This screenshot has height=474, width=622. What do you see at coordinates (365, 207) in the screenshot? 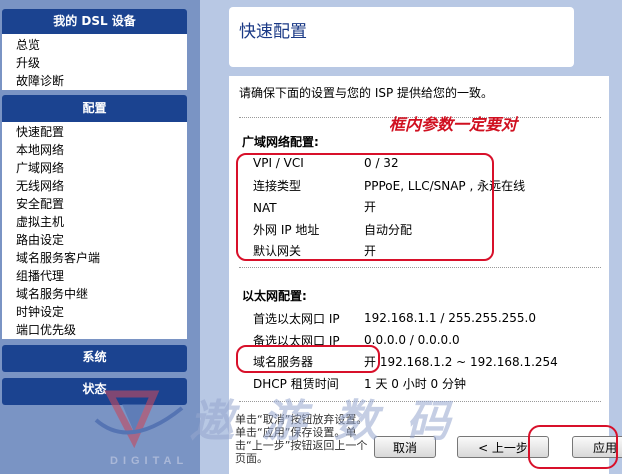
I see `wan-highlight-circle` at bounding box center [365, 207].